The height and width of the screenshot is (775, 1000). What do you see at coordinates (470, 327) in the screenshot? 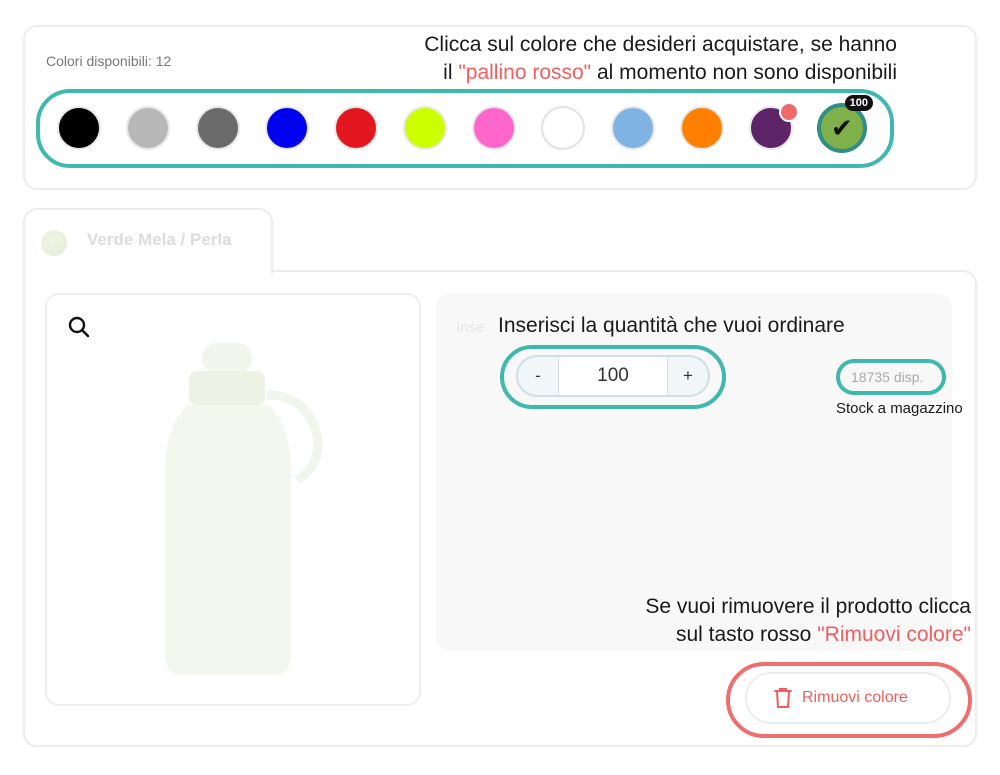
I see `quantity-faint-label: Inse` at bounding box center [470, 327].